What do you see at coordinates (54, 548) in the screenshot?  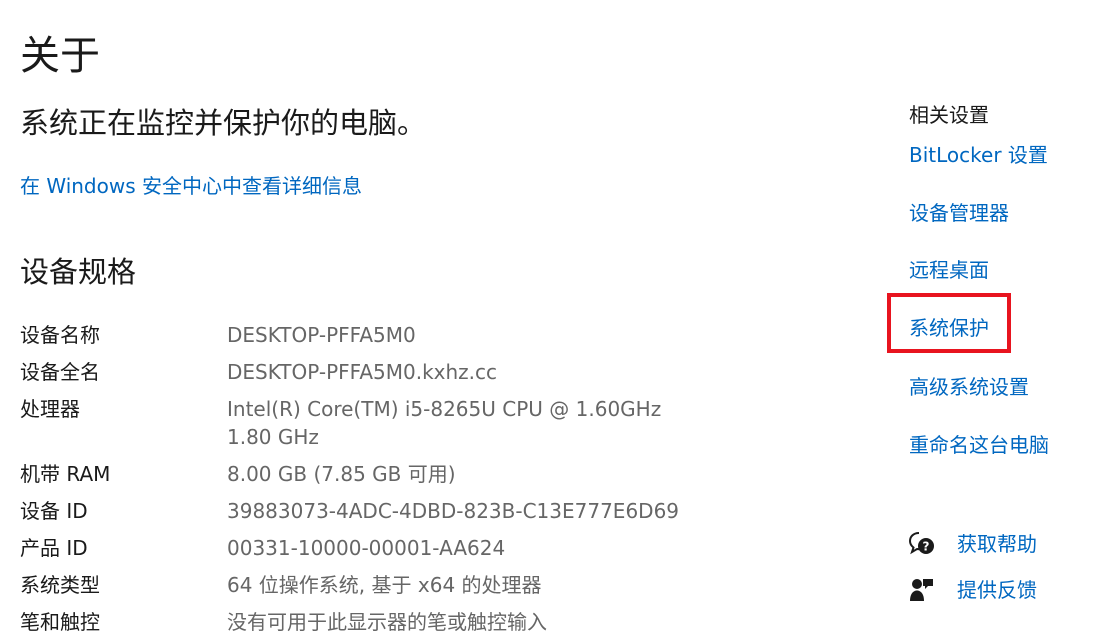 I see `spec-label-product-id: 产品 ID` at bounding box center [54, 548].